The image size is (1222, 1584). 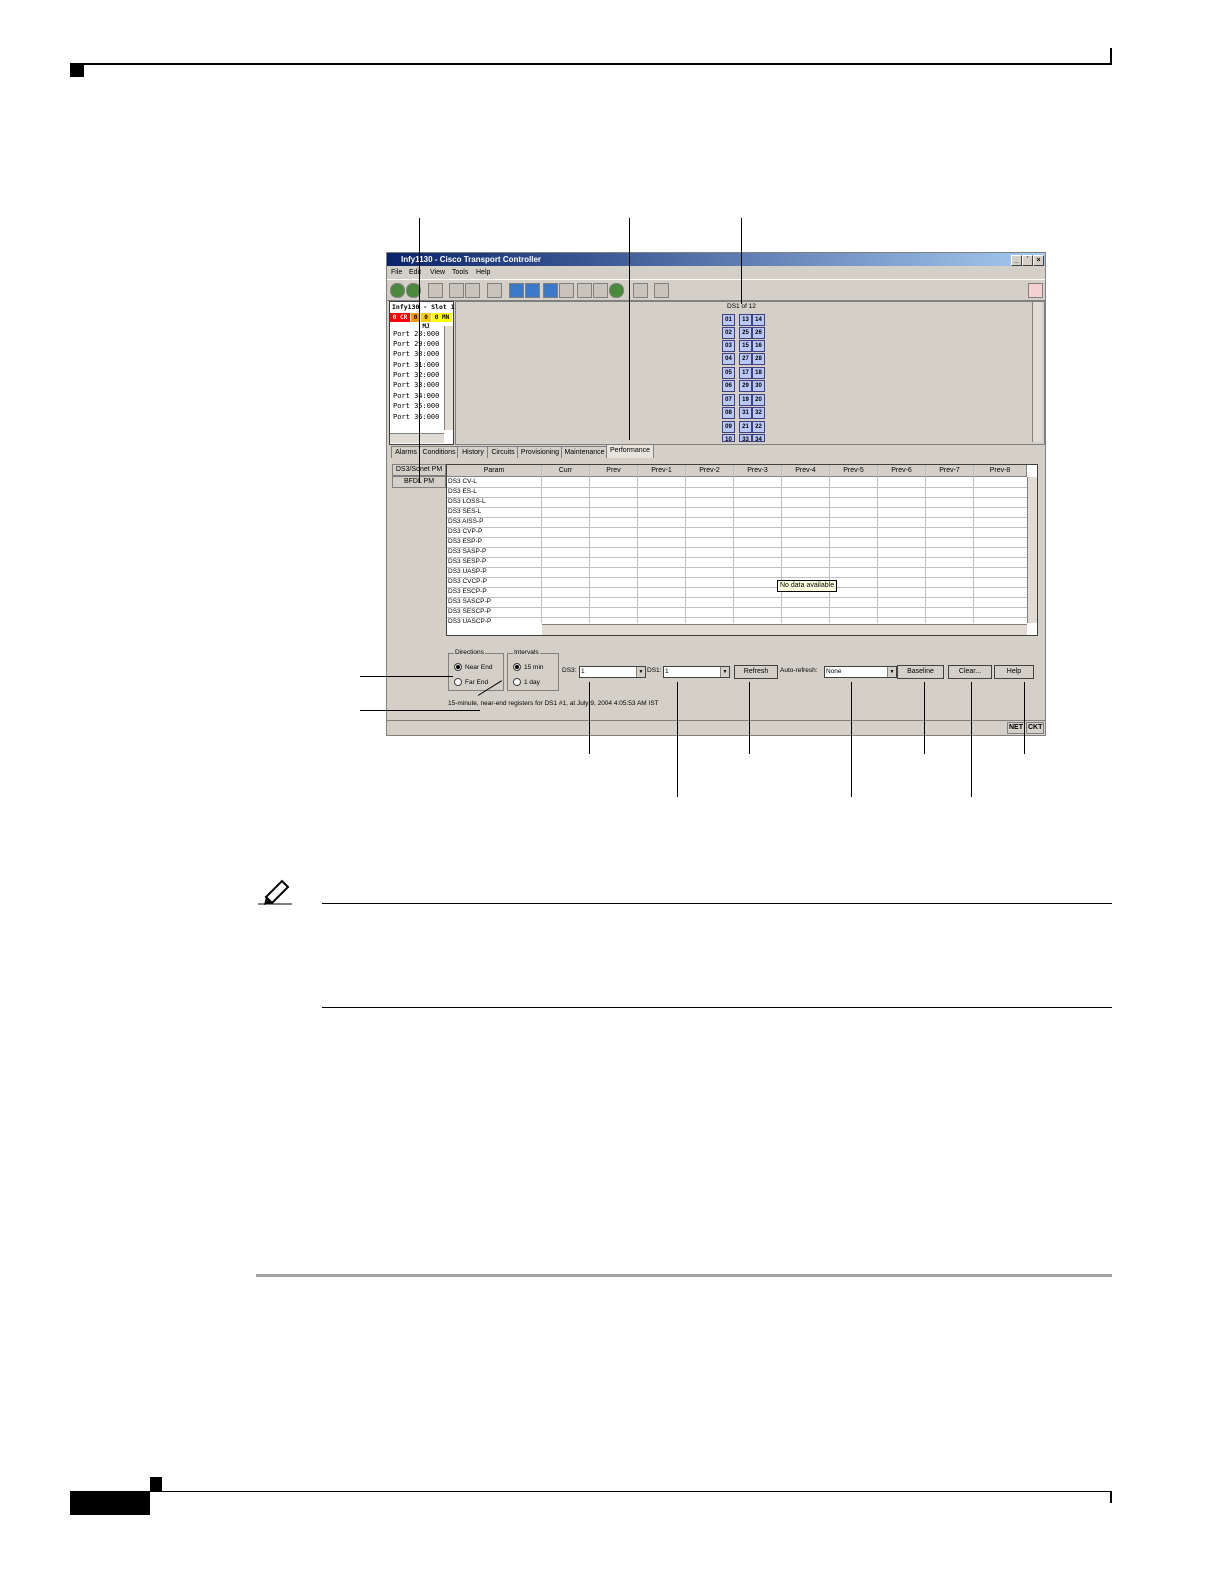 I want to click on restore-button: ´, so click(x=1027, y=260).